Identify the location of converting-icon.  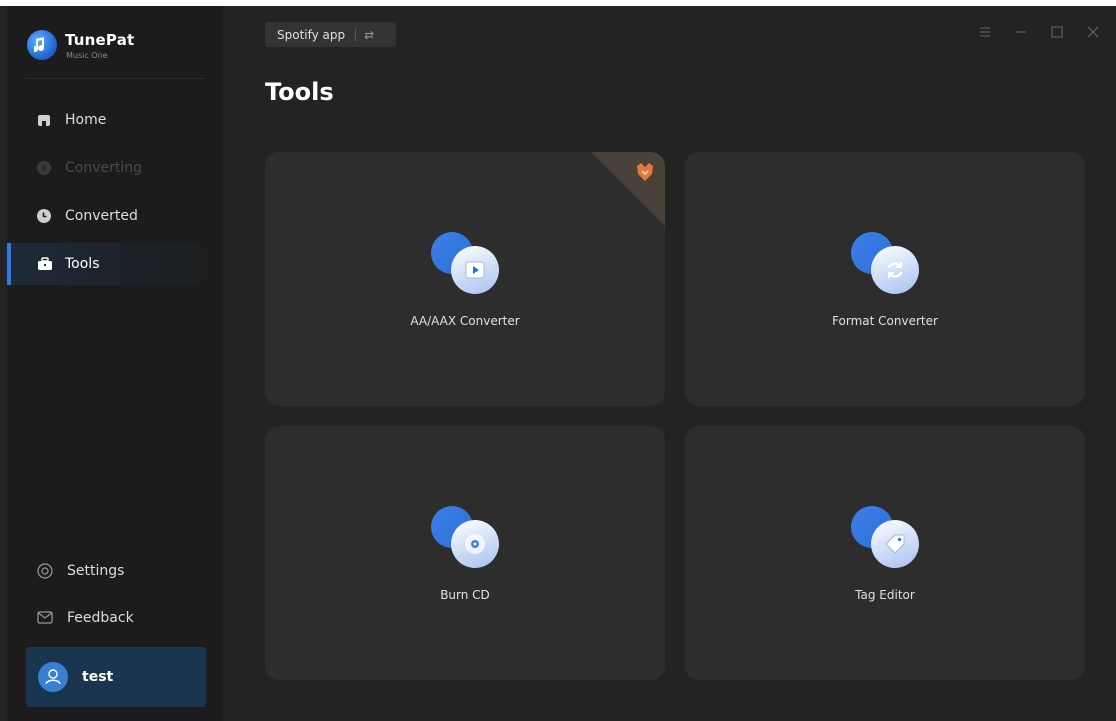
(44, 168).